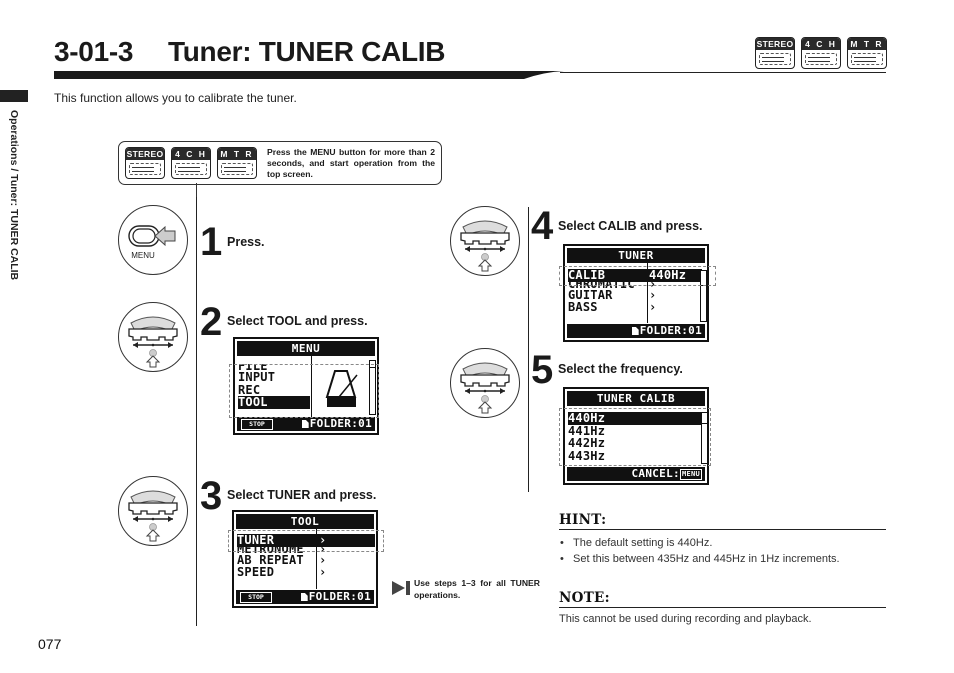 This screenshot has height=673, width=954. I want to click on header-mode-badges: STEREO 4 C H M T R, so click(821, 53).